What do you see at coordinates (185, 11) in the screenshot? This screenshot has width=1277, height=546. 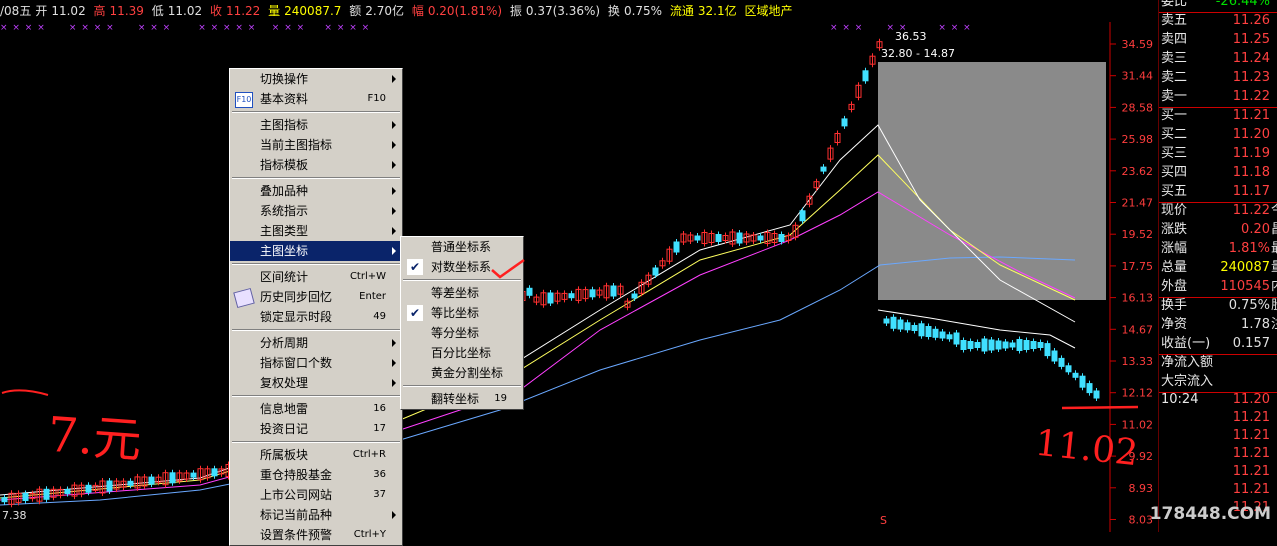 I see `low-value: 11.02` at bounding box center [185, 11].